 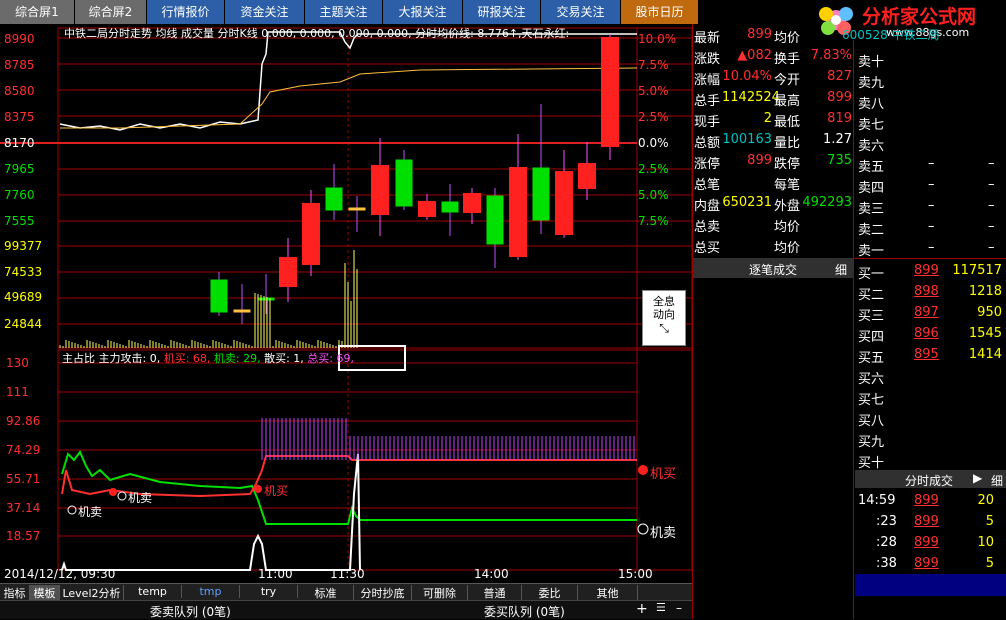 What do you see at coordinates (642, 609) in the screenshot?
I see `plus-icon: +` at bounding box center [642, 609].